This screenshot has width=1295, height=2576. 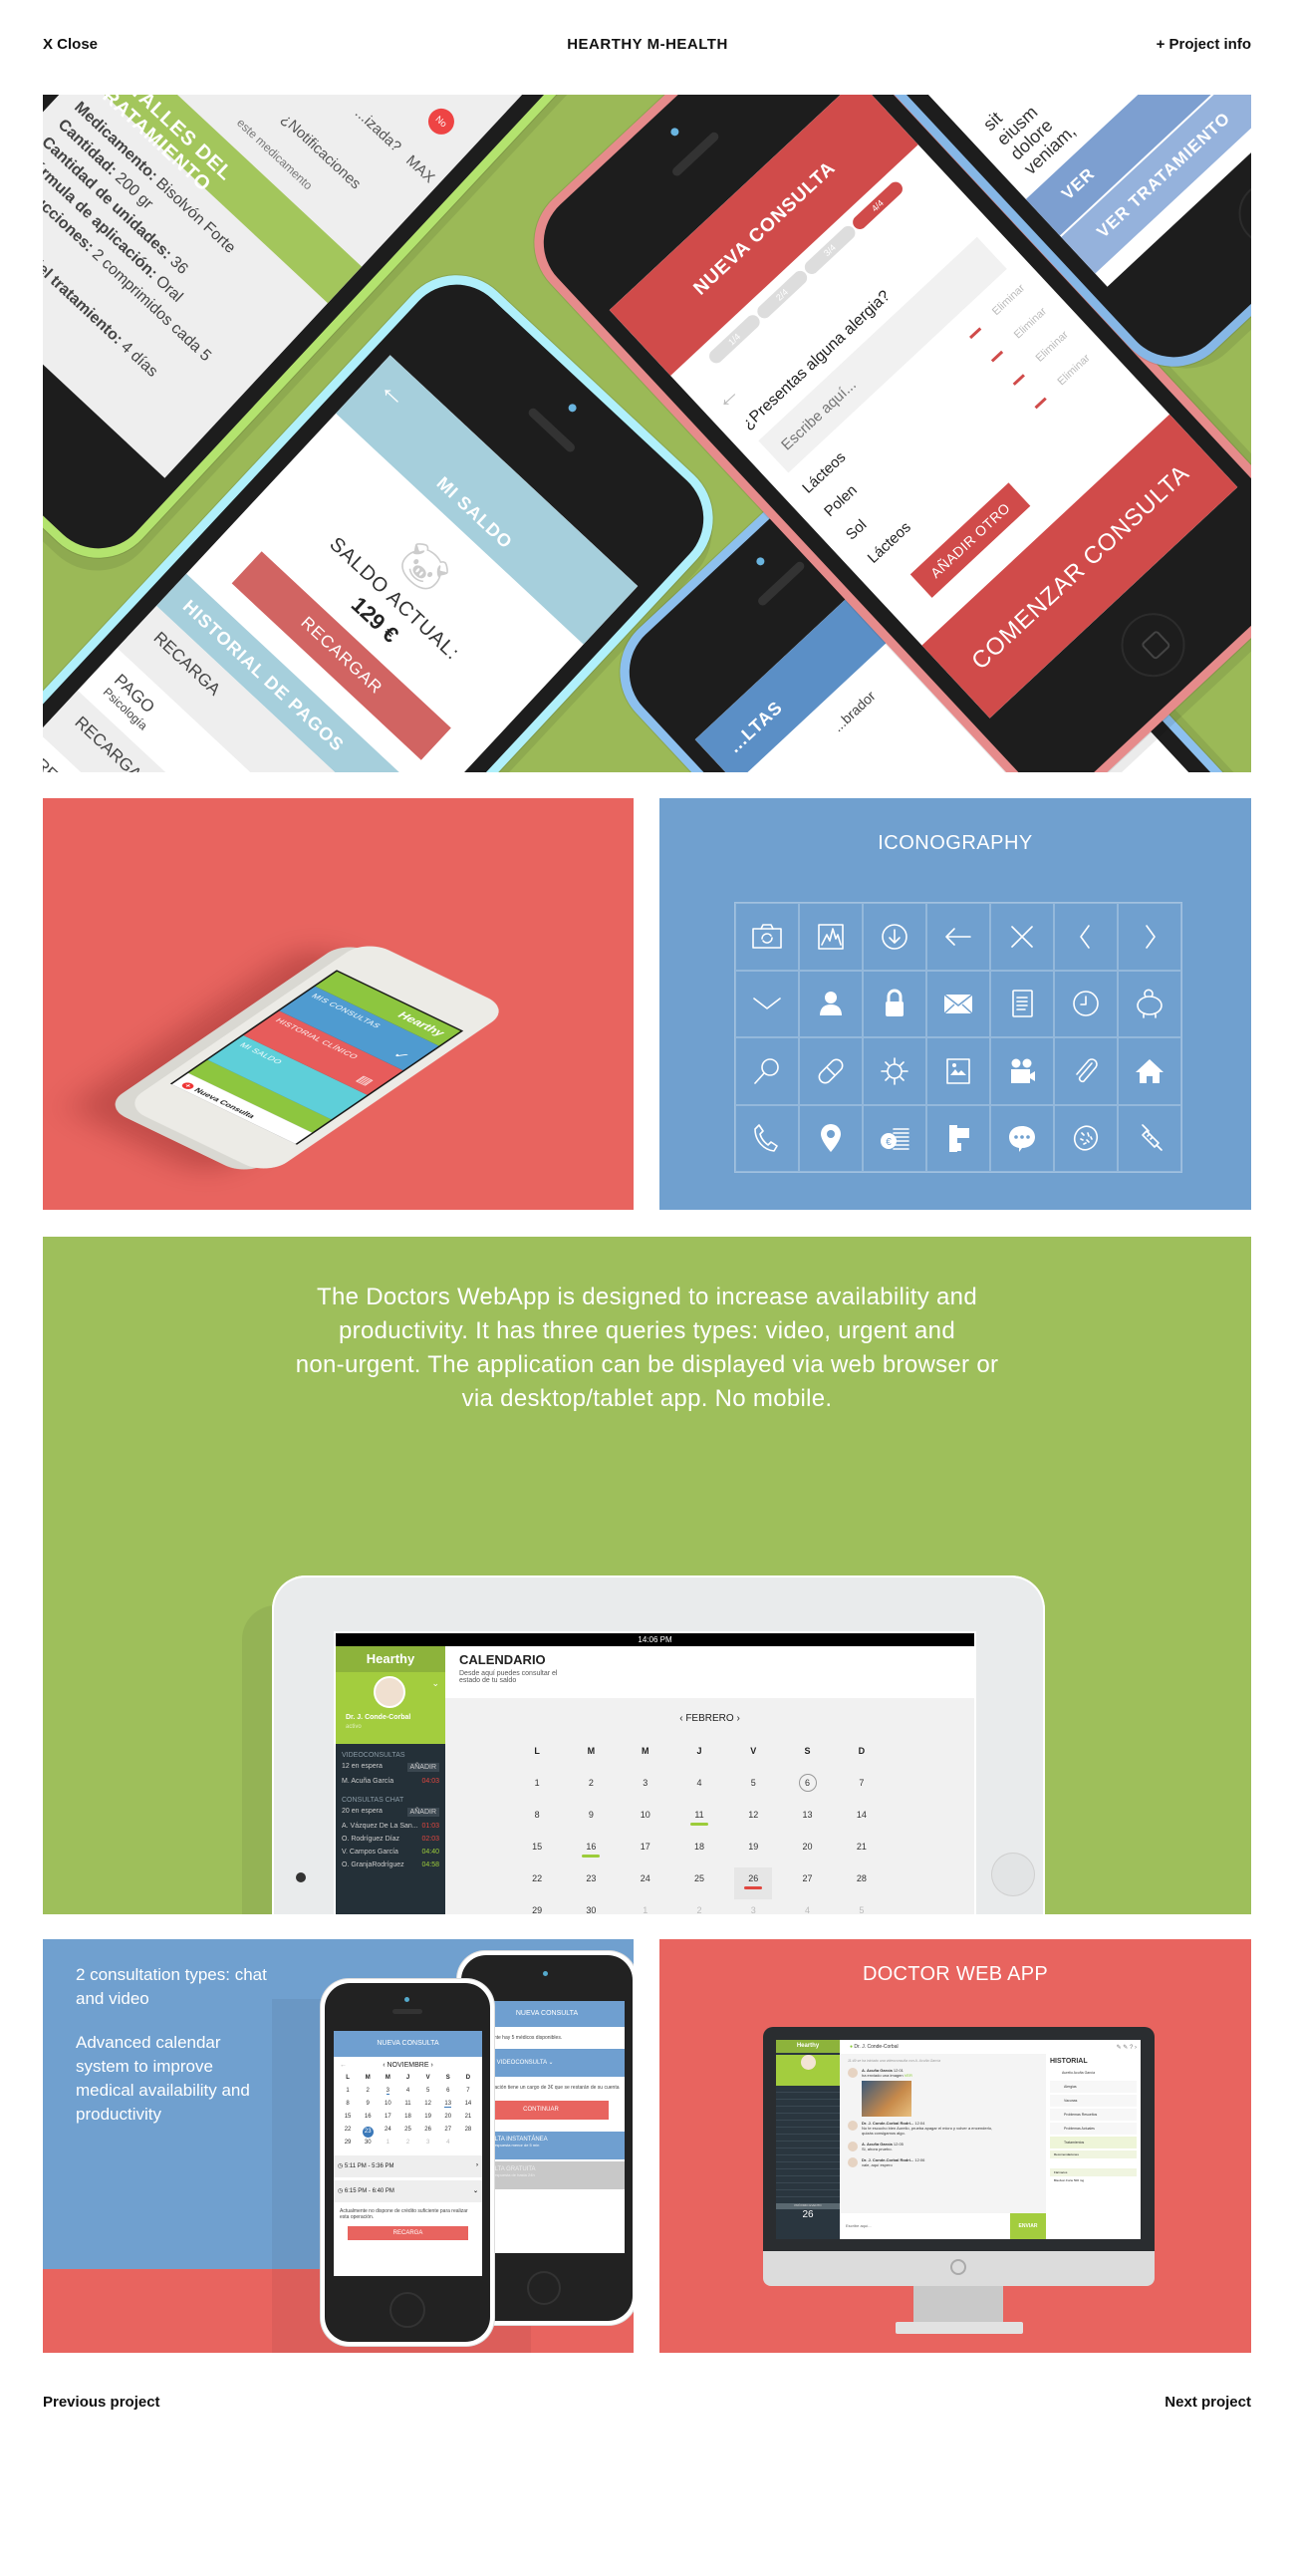 What do you see at coordinates (435, 1683) in the screenshot?
I see `chevron-down-icon: ⌄` at bounding box center [435, 1683].